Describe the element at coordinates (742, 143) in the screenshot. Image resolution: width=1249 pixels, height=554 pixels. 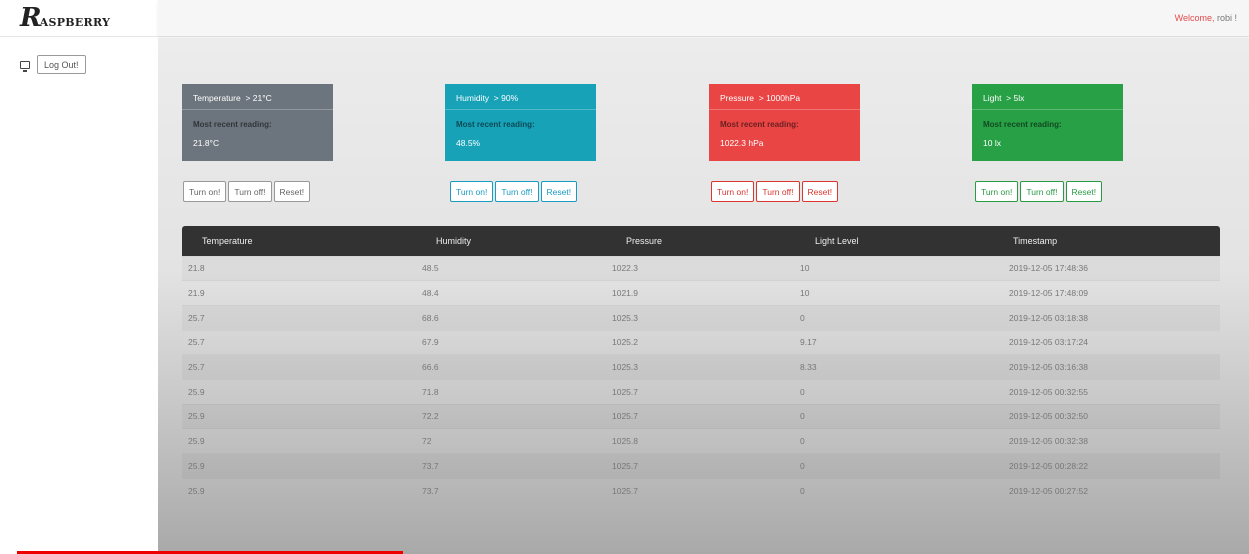
I see `recent-value: 1022.3 hPa` at that location.